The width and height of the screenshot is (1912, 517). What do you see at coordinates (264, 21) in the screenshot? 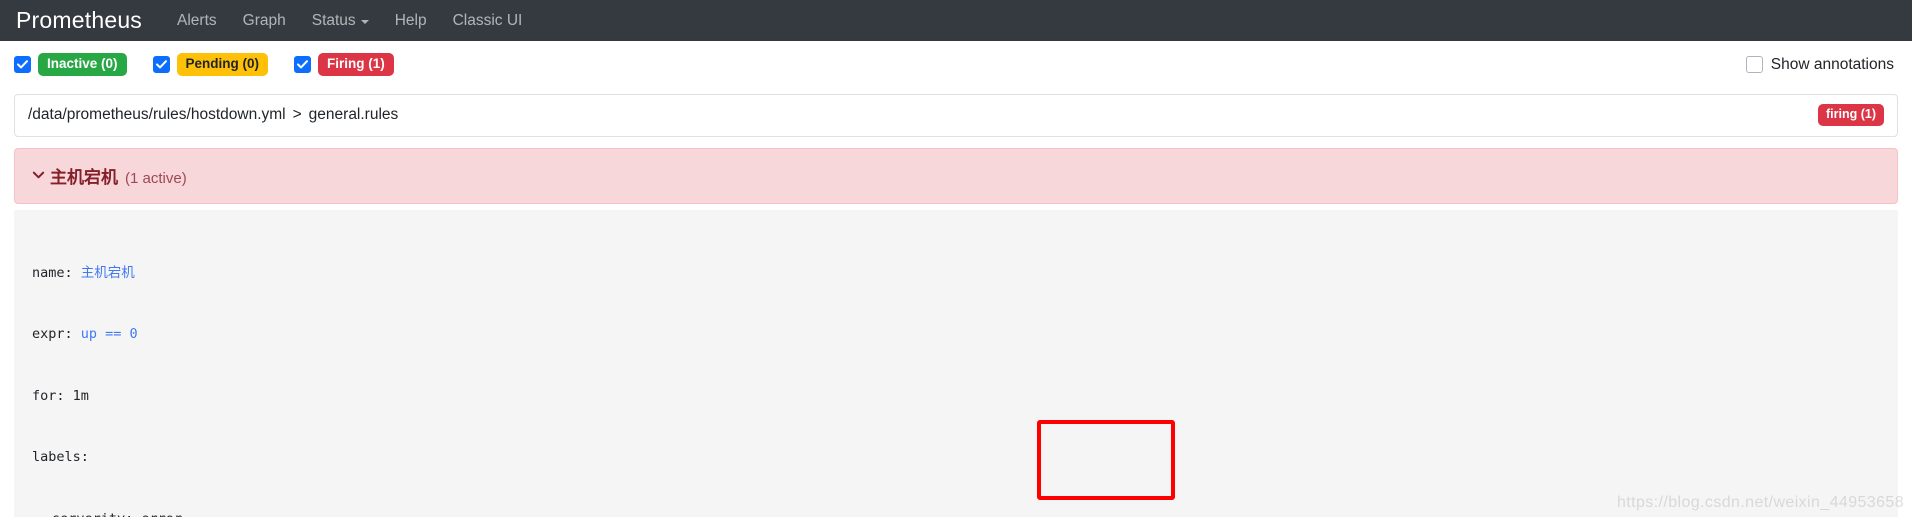
I see `nav-link-graph: Graph` at bounding box center [264, 21].